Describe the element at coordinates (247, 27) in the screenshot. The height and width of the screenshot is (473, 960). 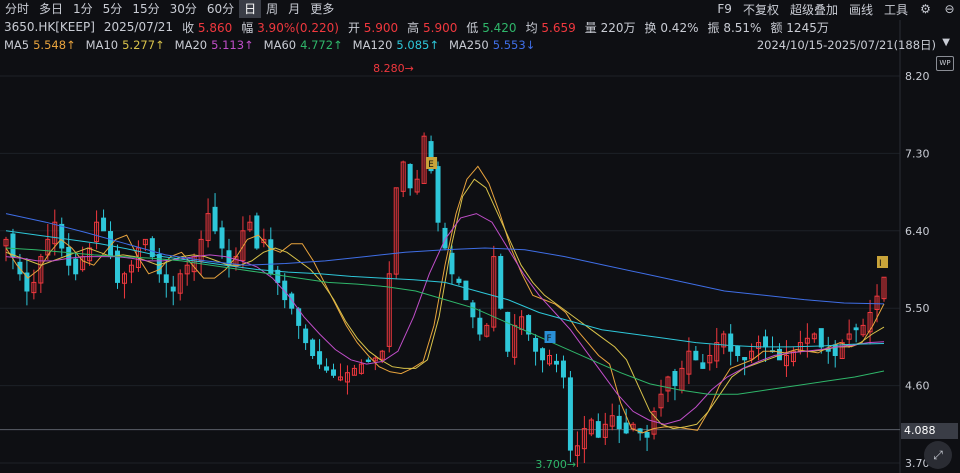
I see `change-label: 幅` at that location.